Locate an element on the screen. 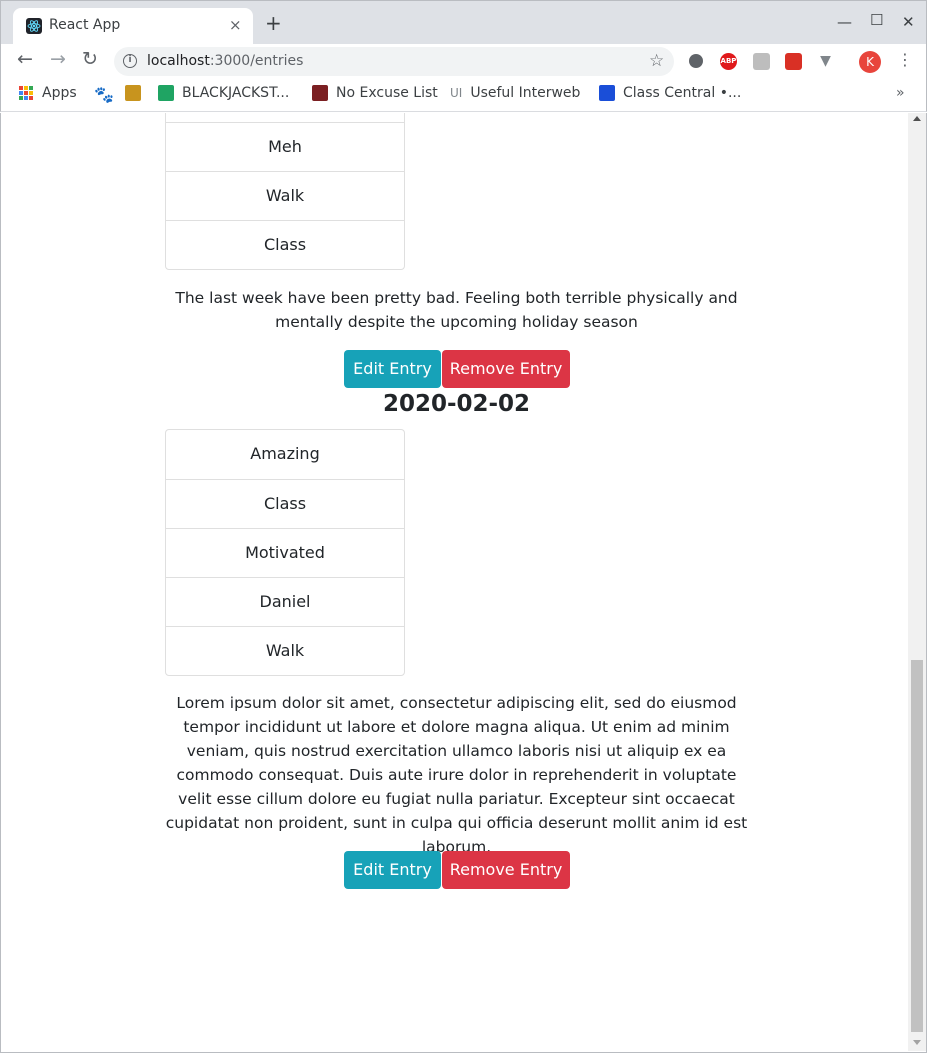 The width and height of the screenshot is (927, 1053). bookmark-useful-interweb: UI Useful Interweb is located at coordinates (515, 93).